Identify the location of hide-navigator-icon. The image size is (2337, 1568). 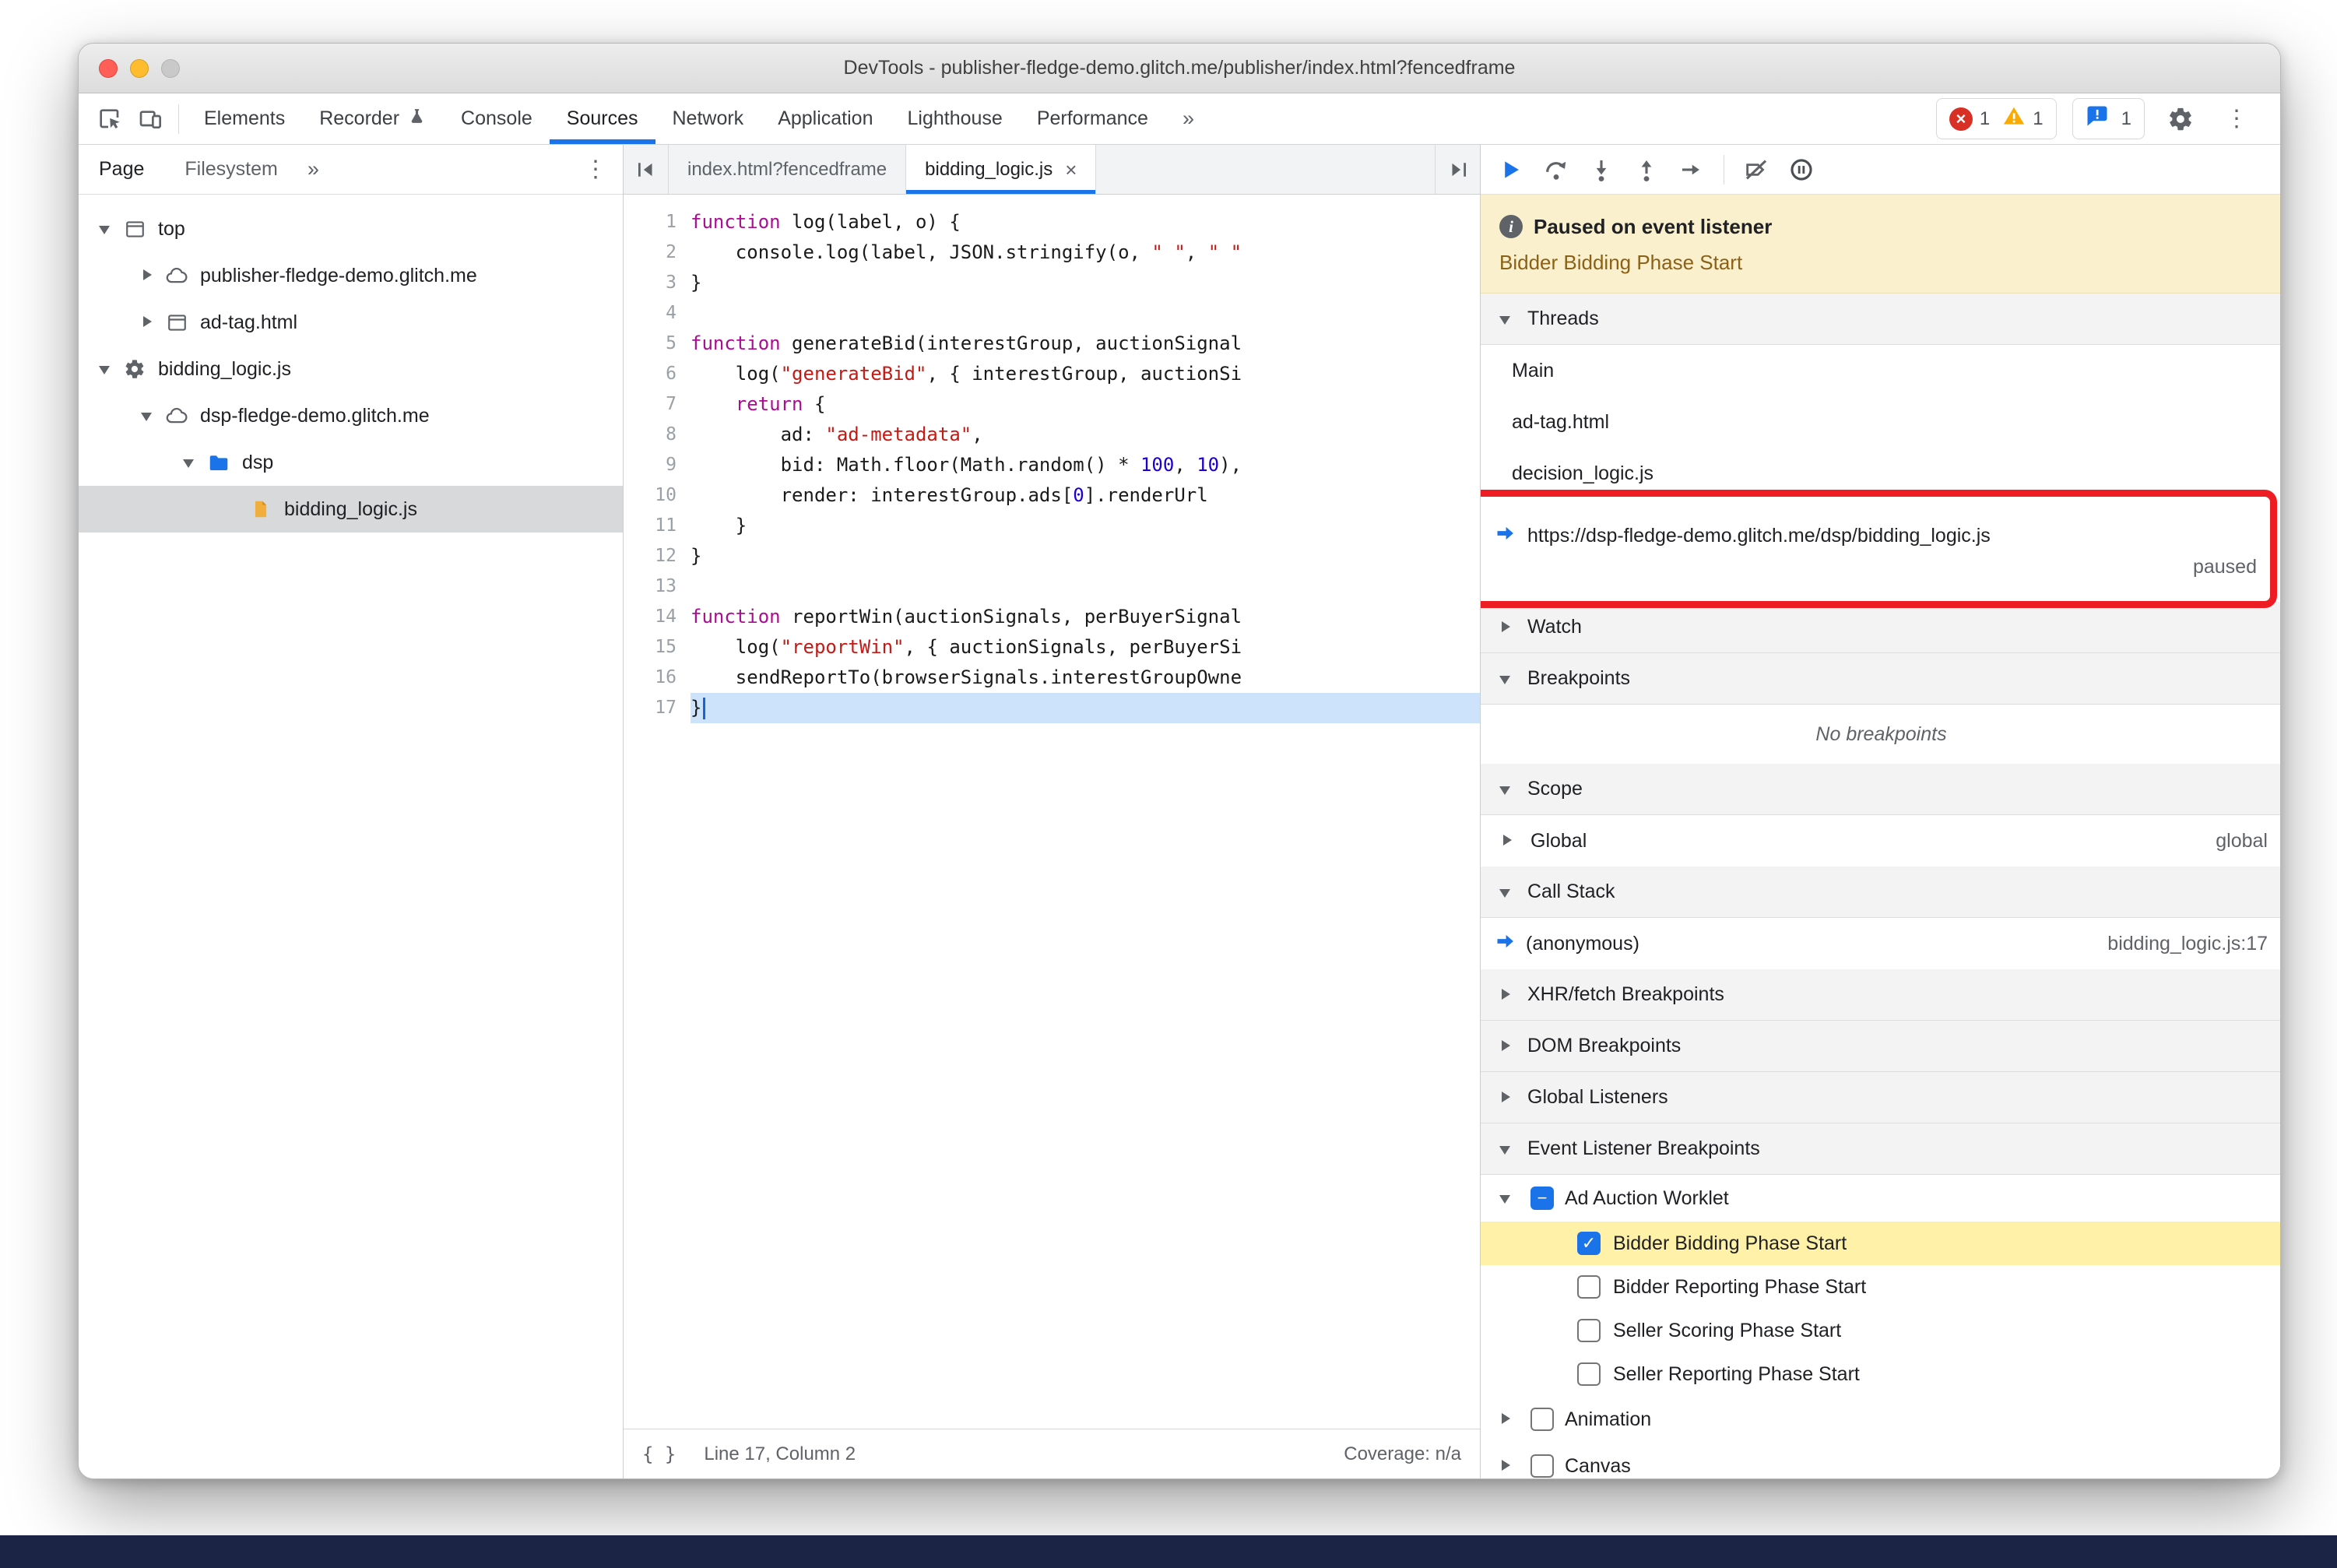
(647, 169).